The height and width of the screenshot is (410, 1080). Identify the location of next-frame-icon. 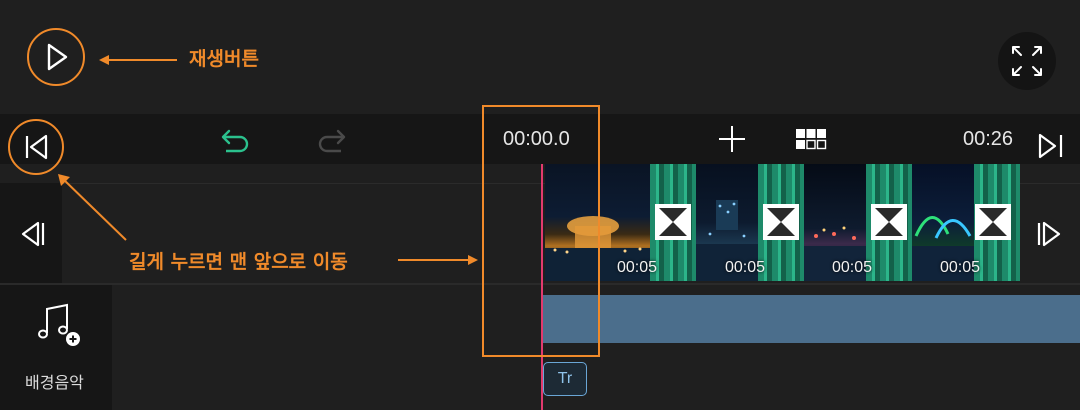
(1049, 234).